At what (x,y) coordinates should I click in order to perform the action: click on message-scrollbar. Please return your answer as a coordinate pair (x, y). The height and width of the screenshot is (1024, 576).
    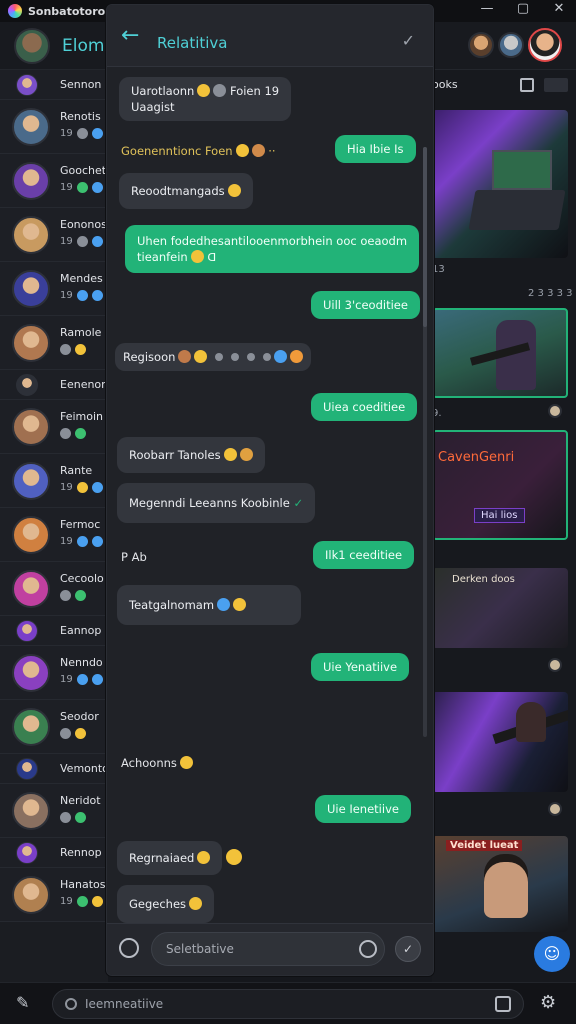
    Looking at the image, I should click on (425, 442).